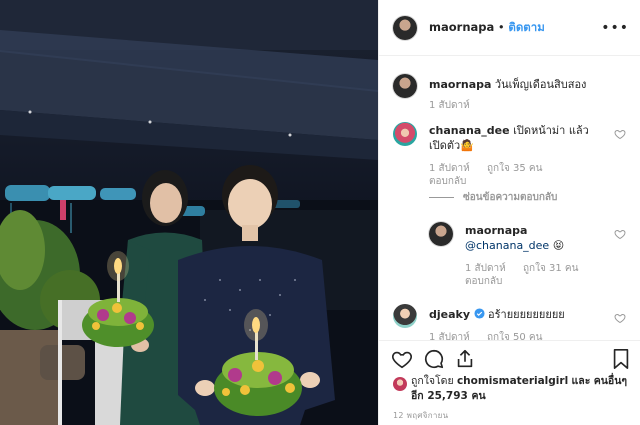 The width and height of the screenshot is (640, 425). What do you see at coordinates (485, 268) in the screenshot?
I see `reply-time: 1 สัปดาห์` at bounding box center [485, 268].